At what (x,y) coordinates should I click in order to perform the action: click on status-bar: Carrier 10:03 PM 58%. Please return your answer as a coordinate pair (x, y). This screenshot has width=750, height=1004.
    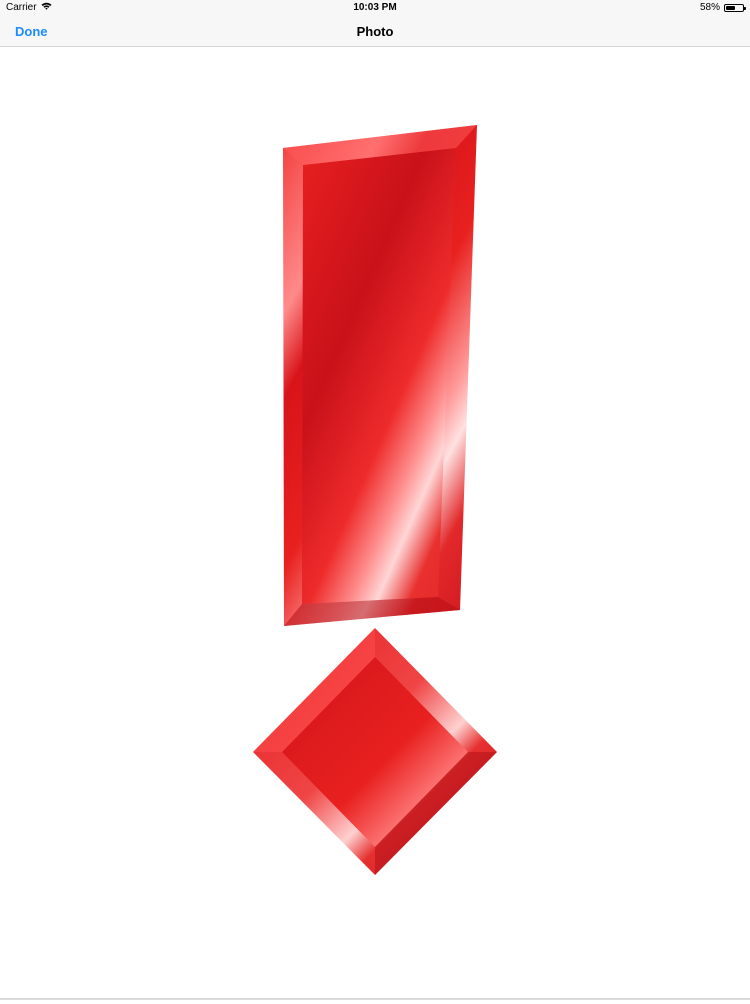
    Looking at the image, I should click on (375, 8).